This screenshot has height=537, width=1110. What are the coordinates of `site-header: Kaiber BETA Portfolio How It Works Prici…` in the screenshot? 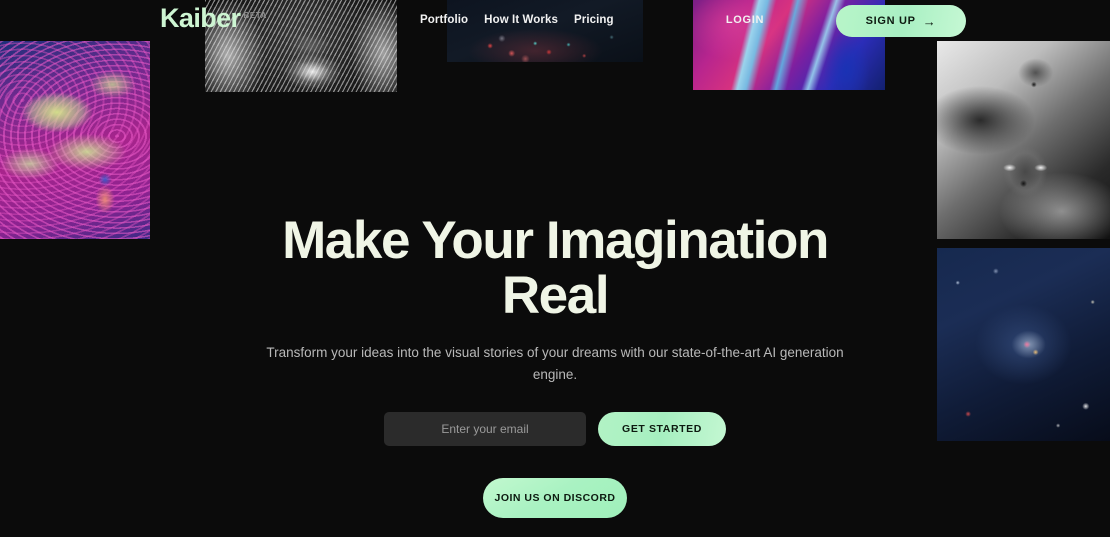 It's located at (555, 21).